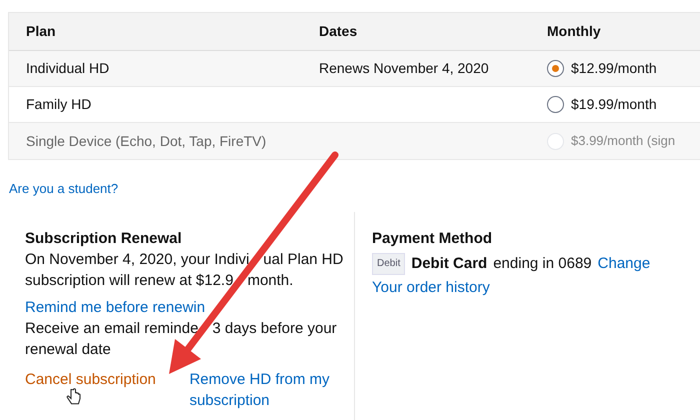 Image resolution: width=700 pixels, height=420 pixels. I want to click on table-cell: Single Device (Echo, Dot, Tap, FireTV), so click(146, 140).